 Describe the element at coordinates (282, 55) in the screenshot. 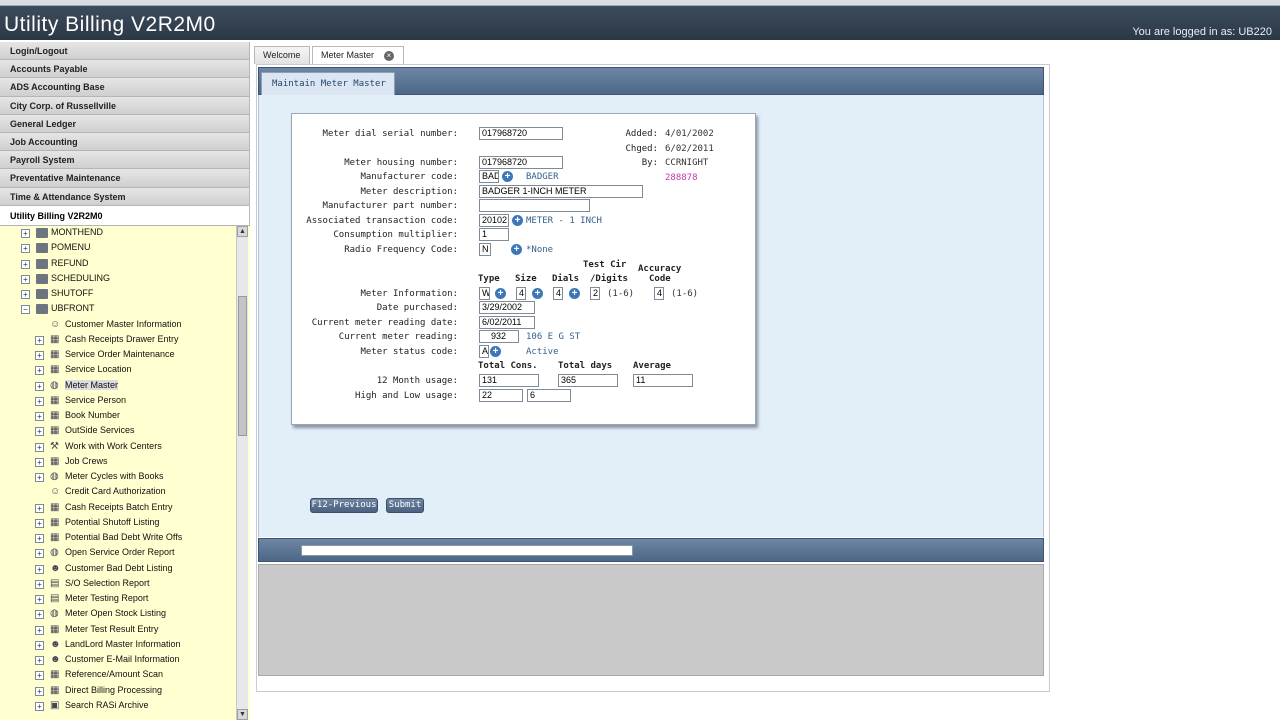

I see `tab-welcome: Welcome` at that location.